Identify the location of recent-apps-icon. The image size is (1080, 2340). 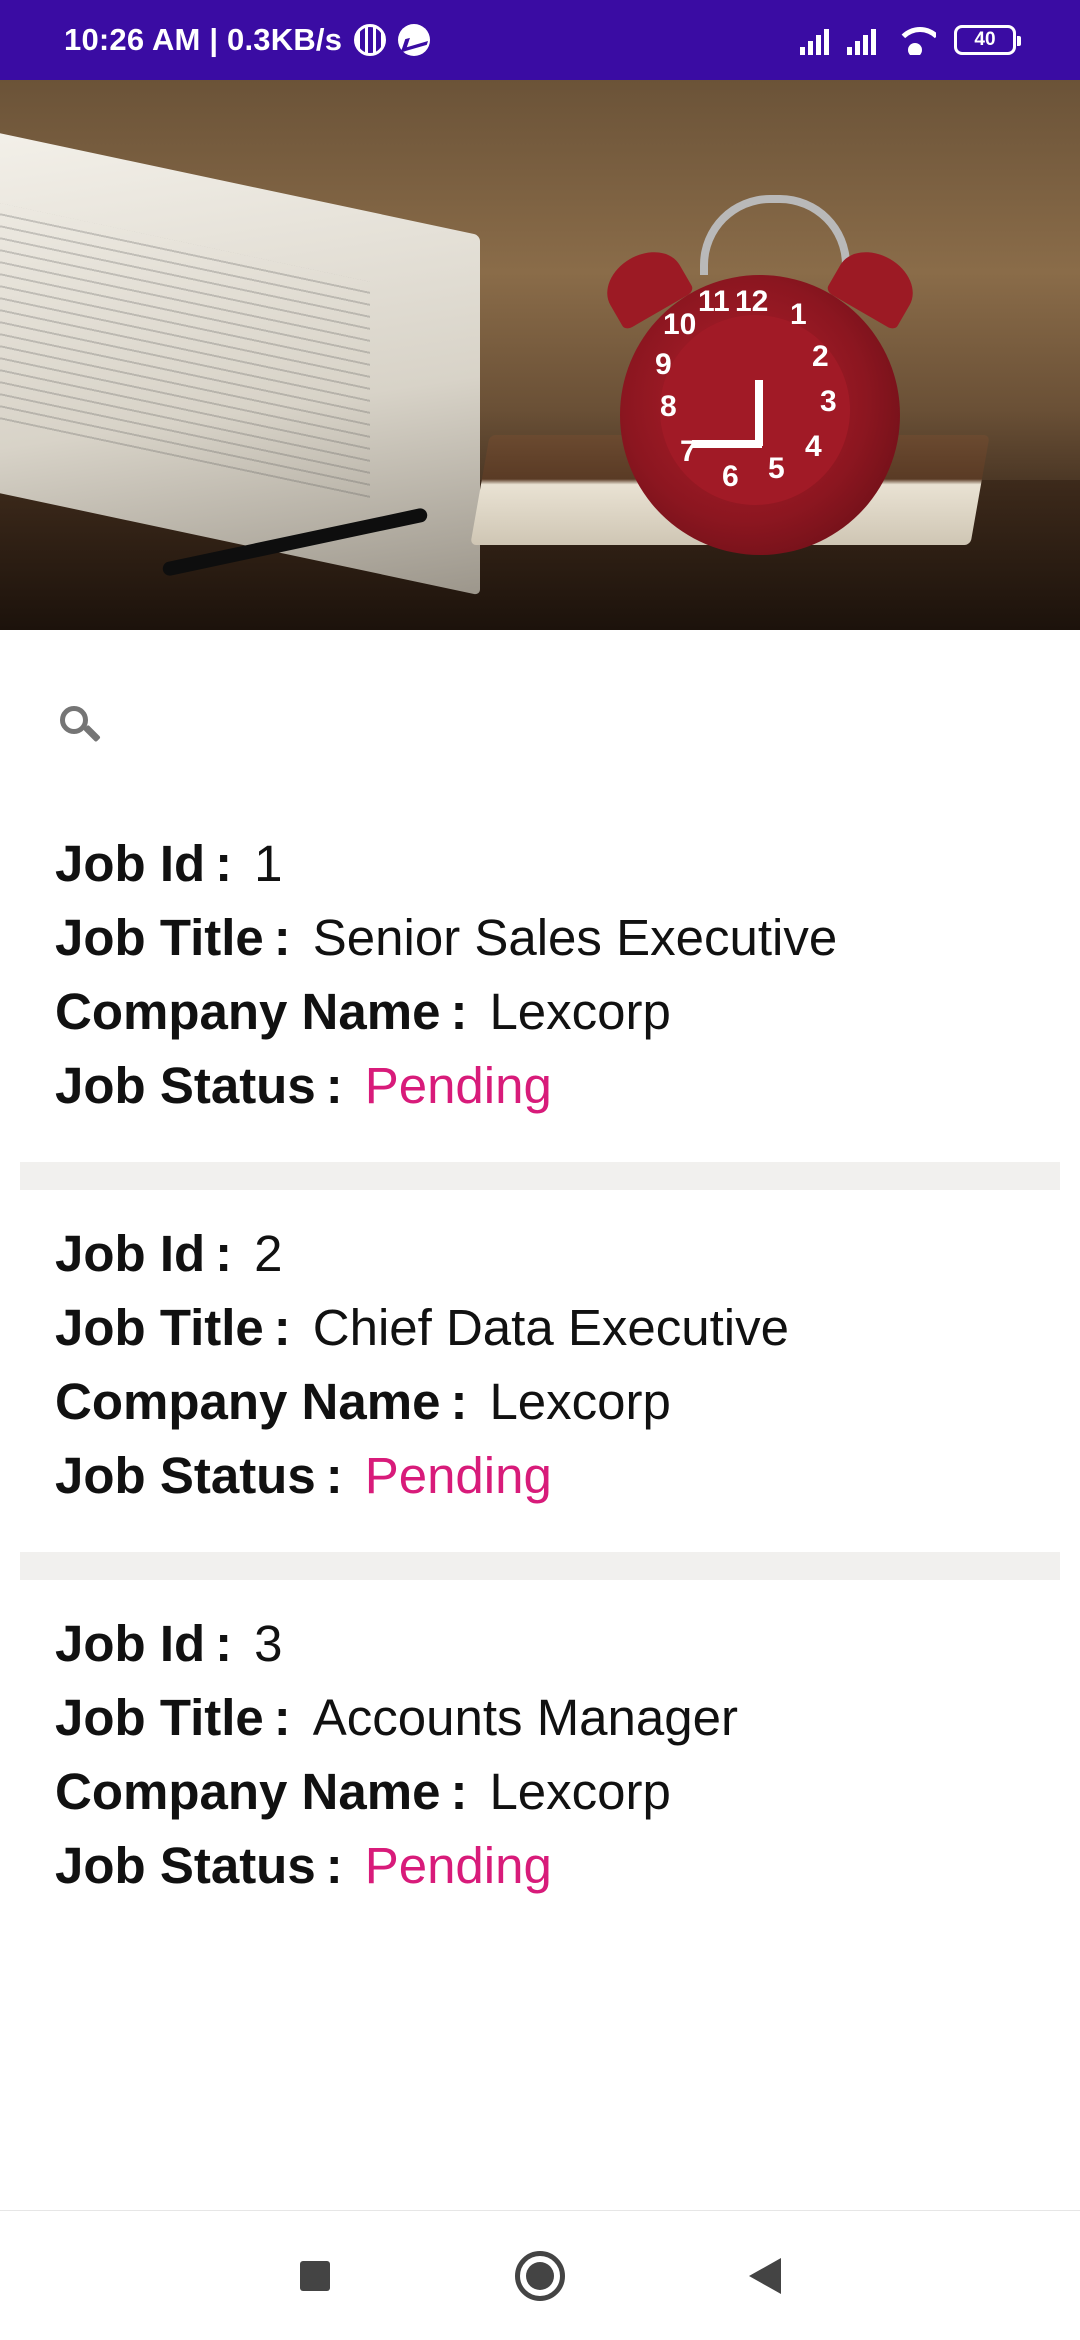
(315, 2276).